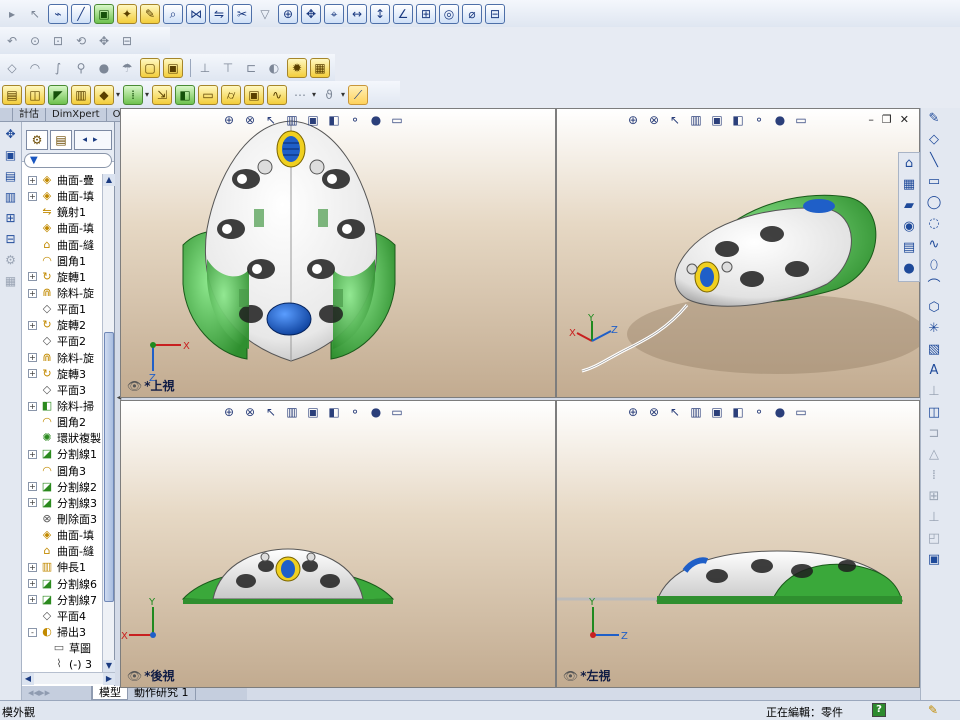 The width and height of the screenshot is (960, 720). Describe the element at coordinates (11, 176) in the screenshot. I see `display-icon: ▤` at that location.